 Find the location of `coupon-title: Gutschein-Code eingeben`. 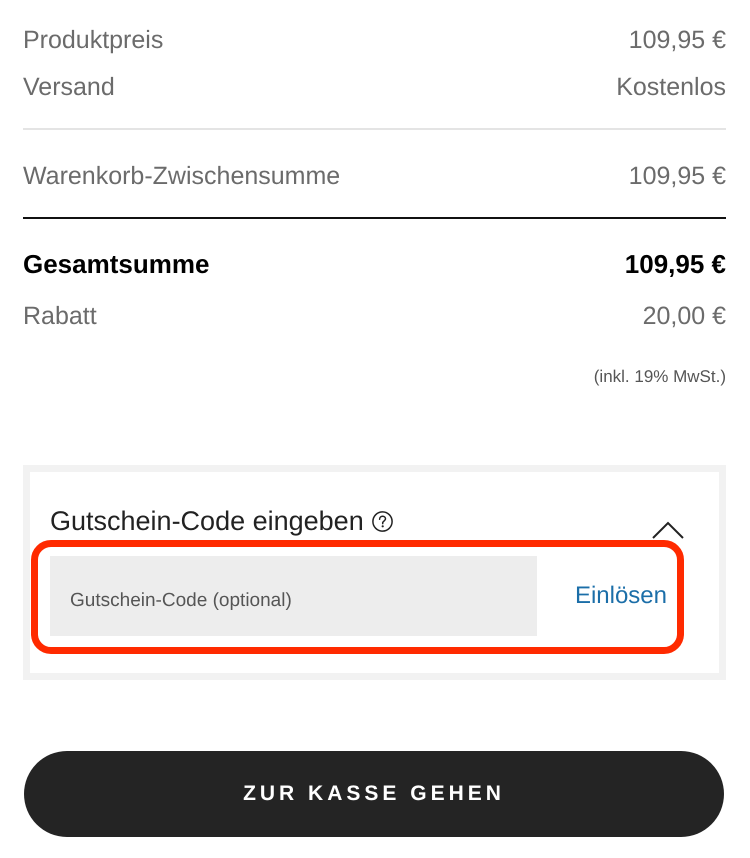

coupon-title: Gutschein-Code eingeben is located at coordinates (207, 521).